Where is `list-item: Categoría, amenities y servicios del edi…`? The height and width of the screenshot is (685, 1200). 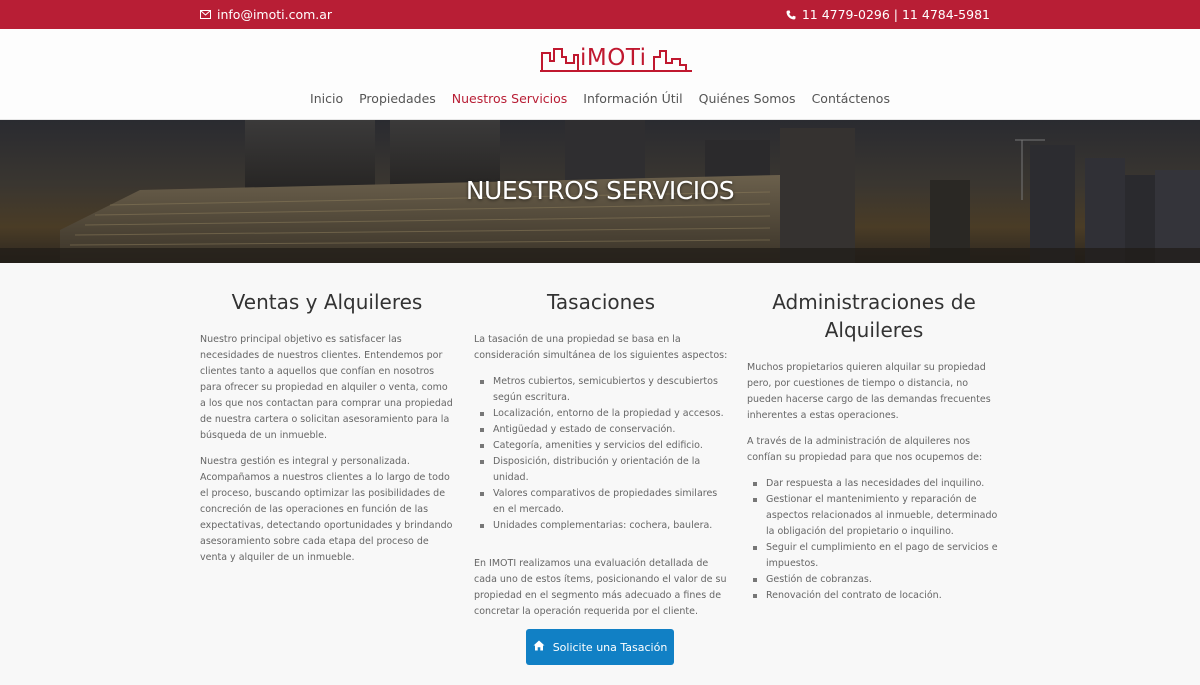
list-item: Categoría, amenities y servicios del edi… is located at coordinates (601, 446).